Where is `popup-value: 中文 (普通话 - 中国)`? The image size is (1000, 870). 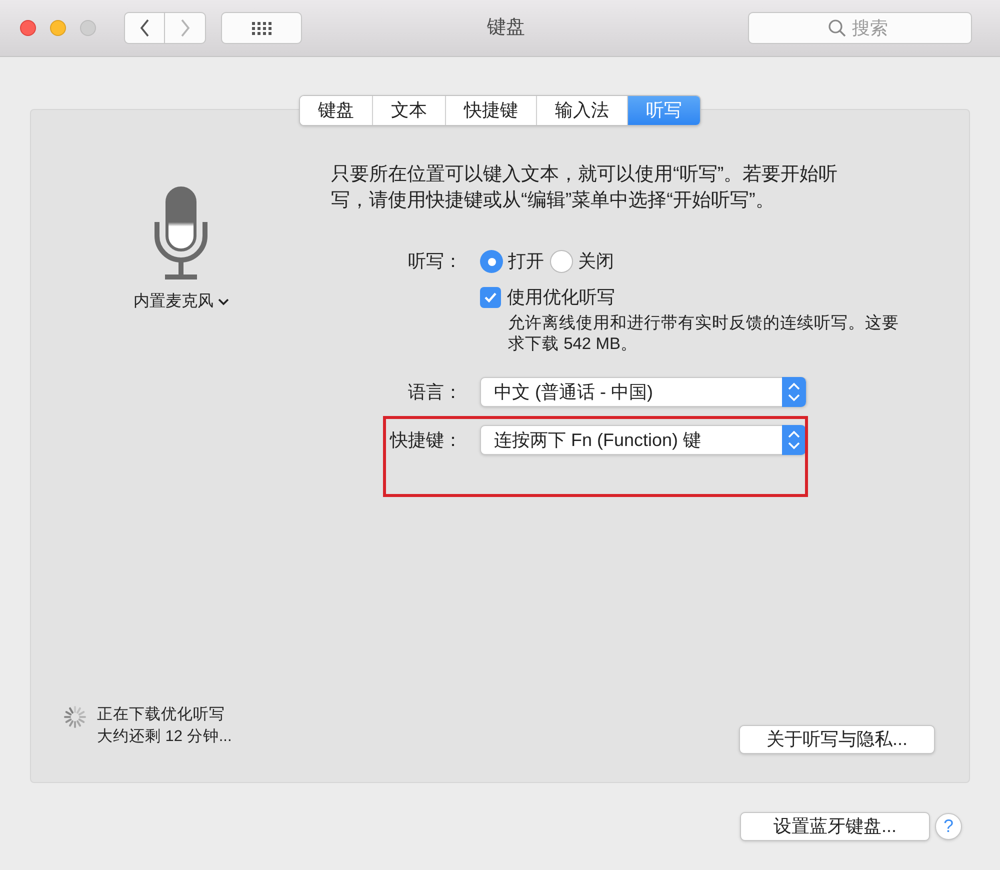
popup-value: 中文 (普通话 - 中国) is located at coordinates (573, 392).